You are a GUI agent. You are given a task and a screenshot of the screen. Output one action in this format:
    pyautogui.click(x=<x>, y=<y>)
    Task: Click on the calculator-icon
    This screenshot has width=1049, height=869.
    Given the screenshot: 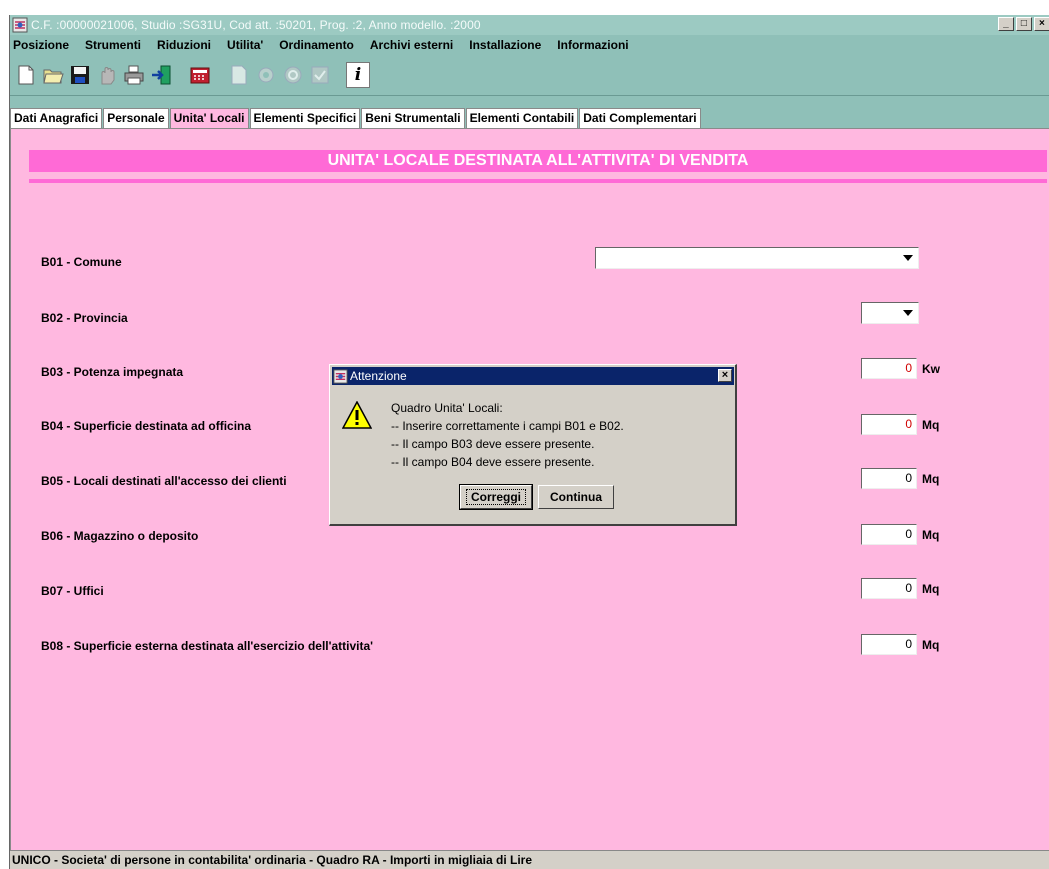 What is the action you would take?
    pyautogui.click(x=200, y=75)
    